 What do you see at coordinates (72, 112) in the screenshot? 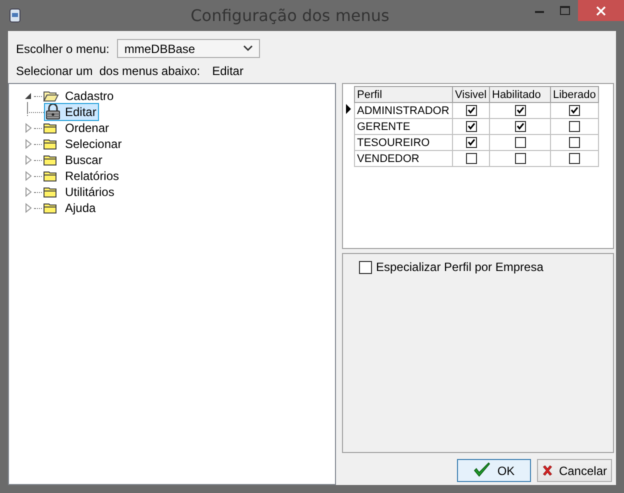
I see `tree-item: Editar` at bounding box center [72, 112].